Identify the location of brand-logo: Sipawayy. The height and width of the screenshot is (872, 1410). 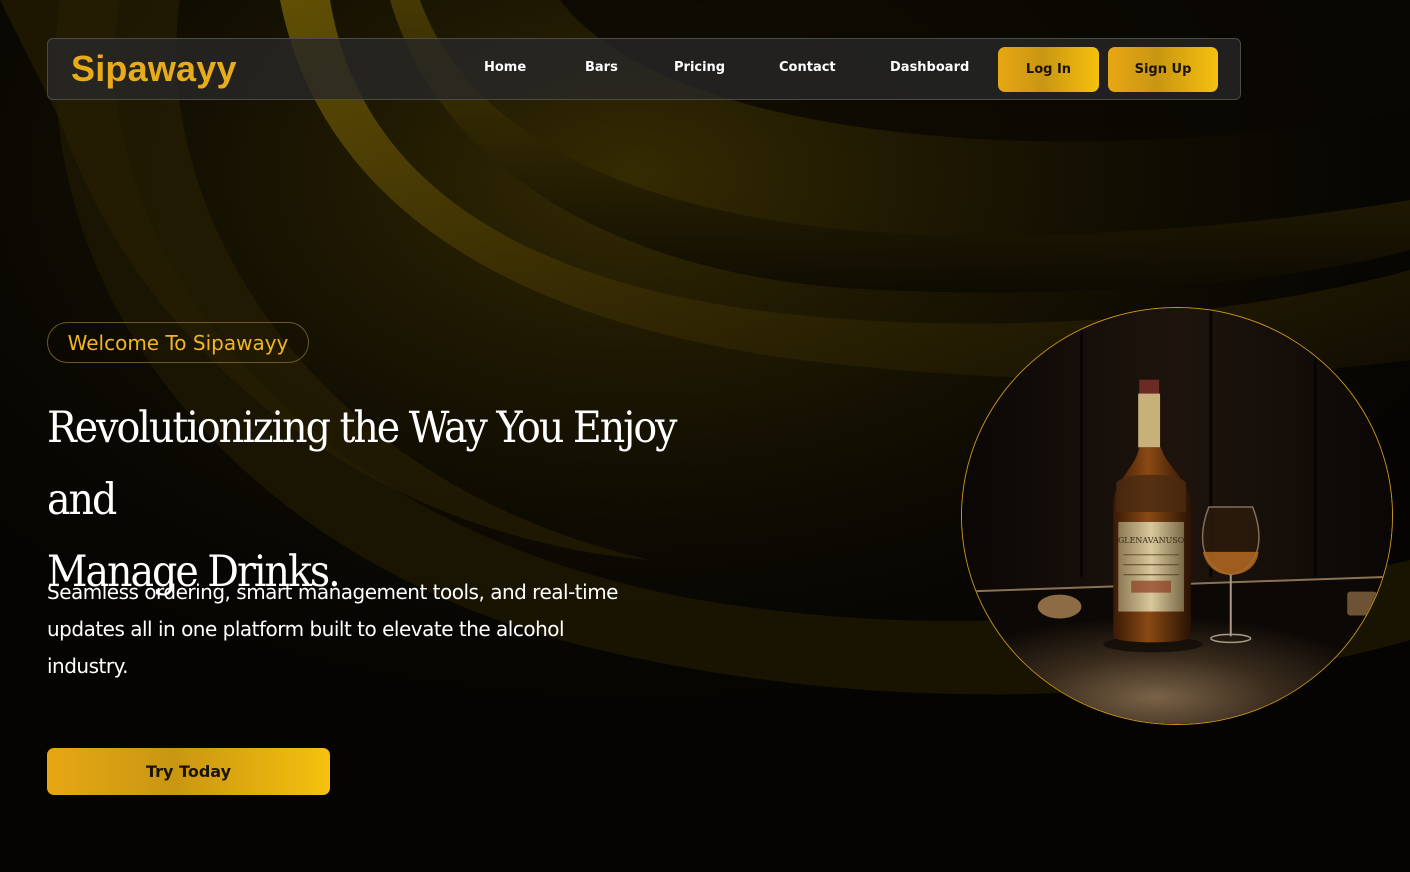
(154, 69).